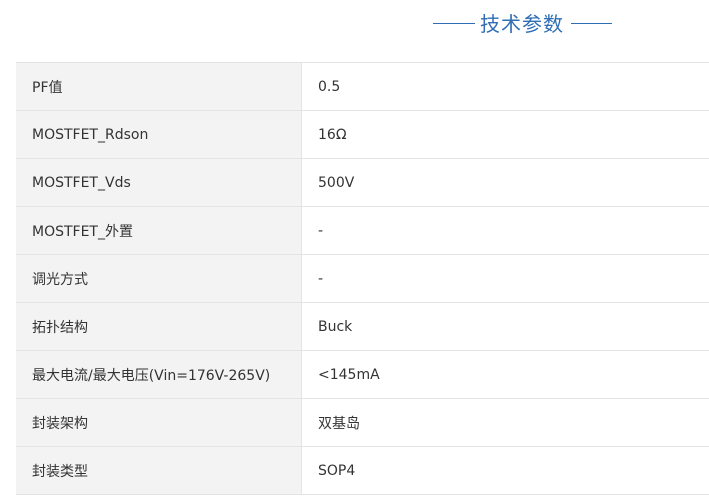  Describe the element at coordinates (159, 230) in the screenshot. I see `spec-label: MOSTFET_外置` at that location.